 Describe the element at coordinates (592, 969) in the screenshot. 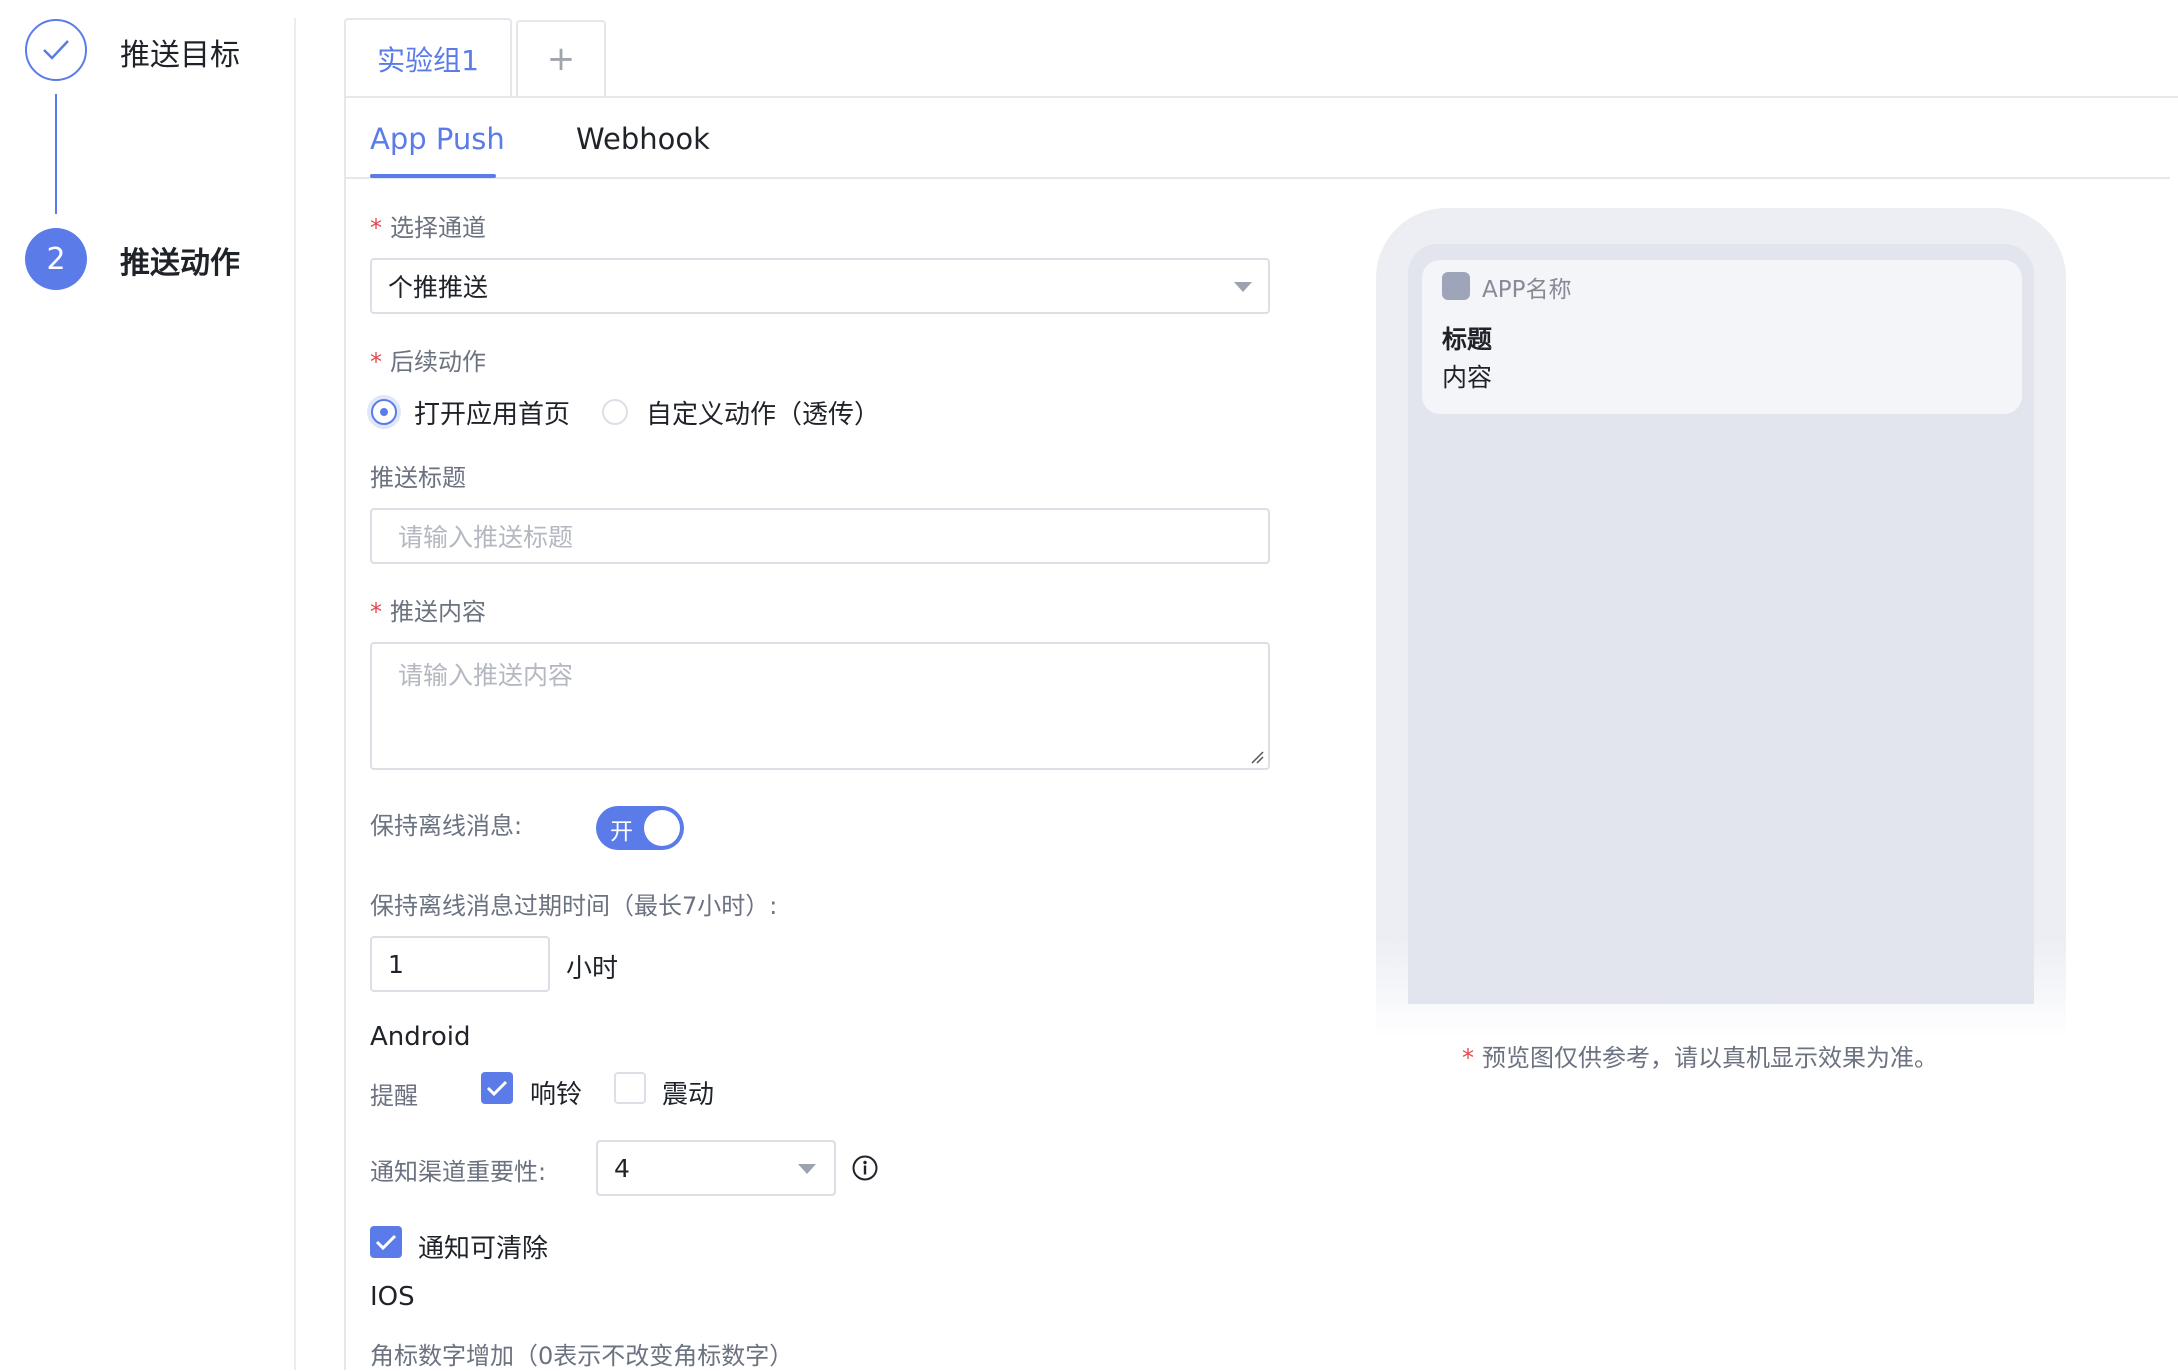

I see `offline-expire-unit: 小时` at that location.